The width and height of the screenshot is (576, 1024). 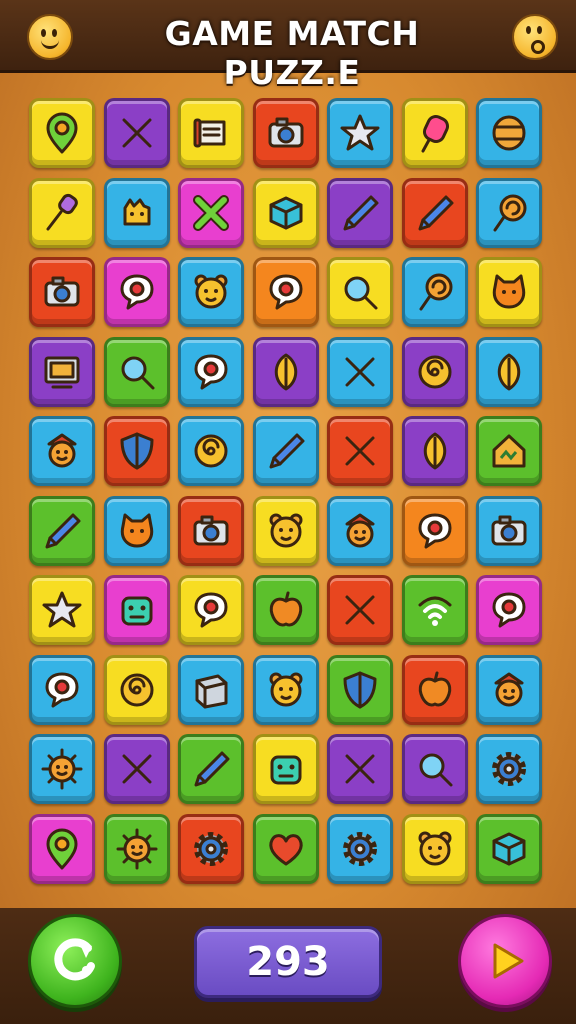 I want to click on chat-bubble-icon, so click(x=434, y=530).